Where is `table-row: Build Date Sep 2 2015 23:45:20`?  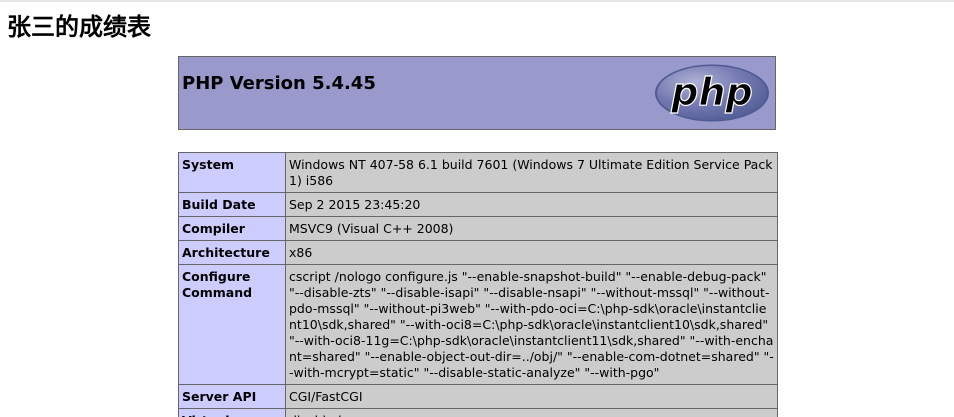 table-row: Build Date Sep 2 2015 23:45:20 is located at coordinates (478, 204).